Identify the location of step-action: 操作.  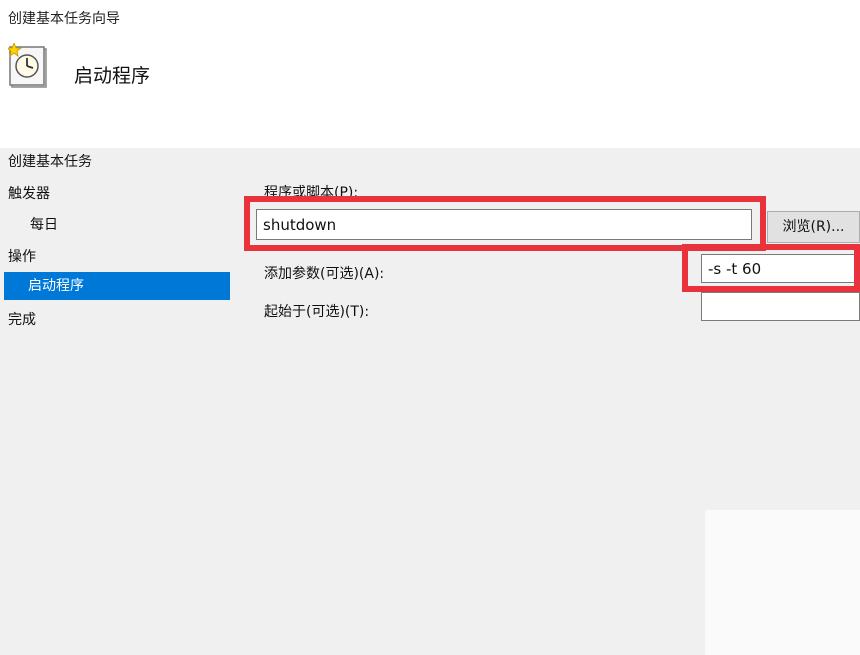
(22, 256).